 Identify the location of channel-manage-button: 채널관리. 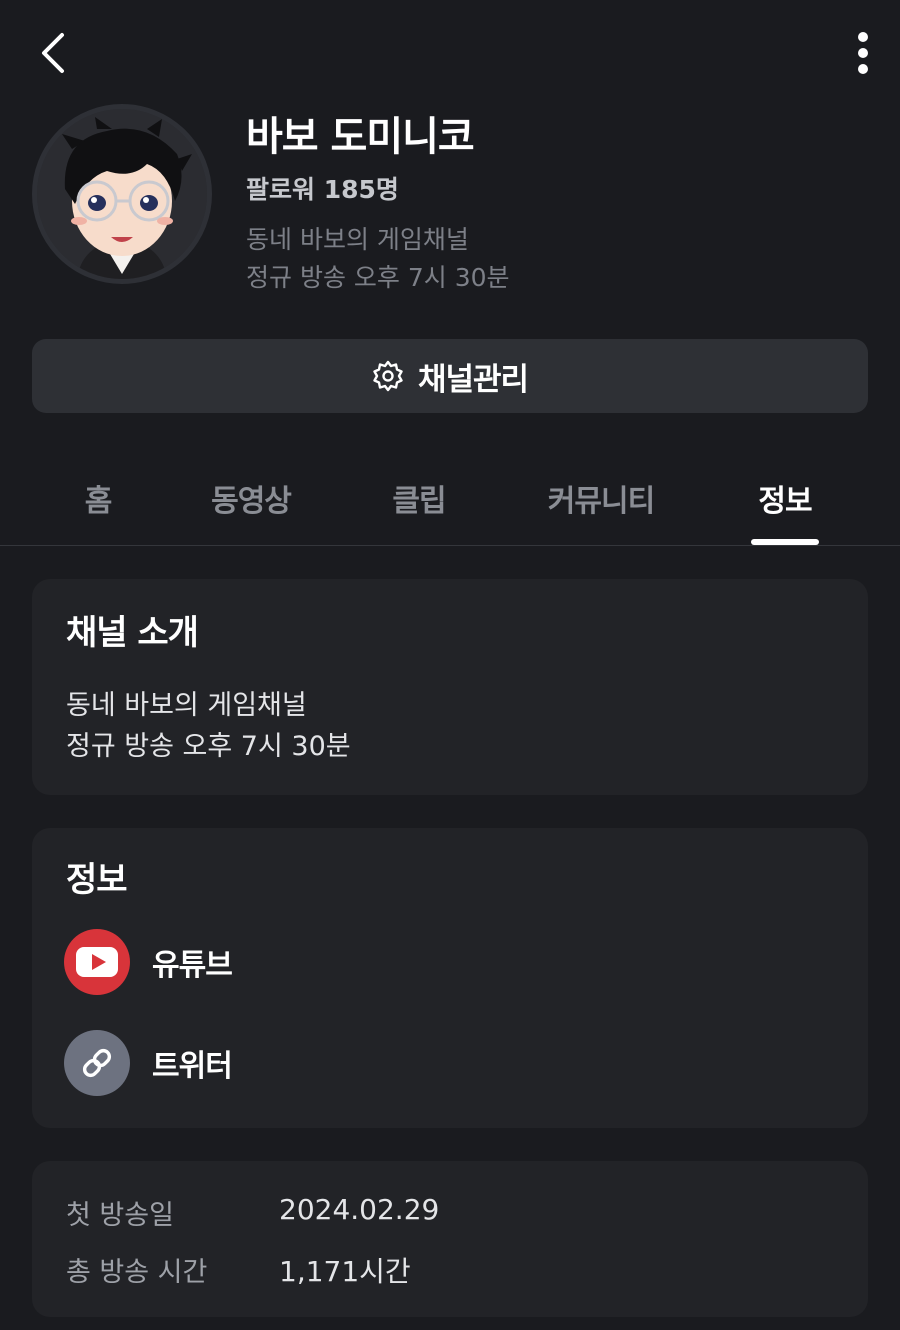
(450, 376).